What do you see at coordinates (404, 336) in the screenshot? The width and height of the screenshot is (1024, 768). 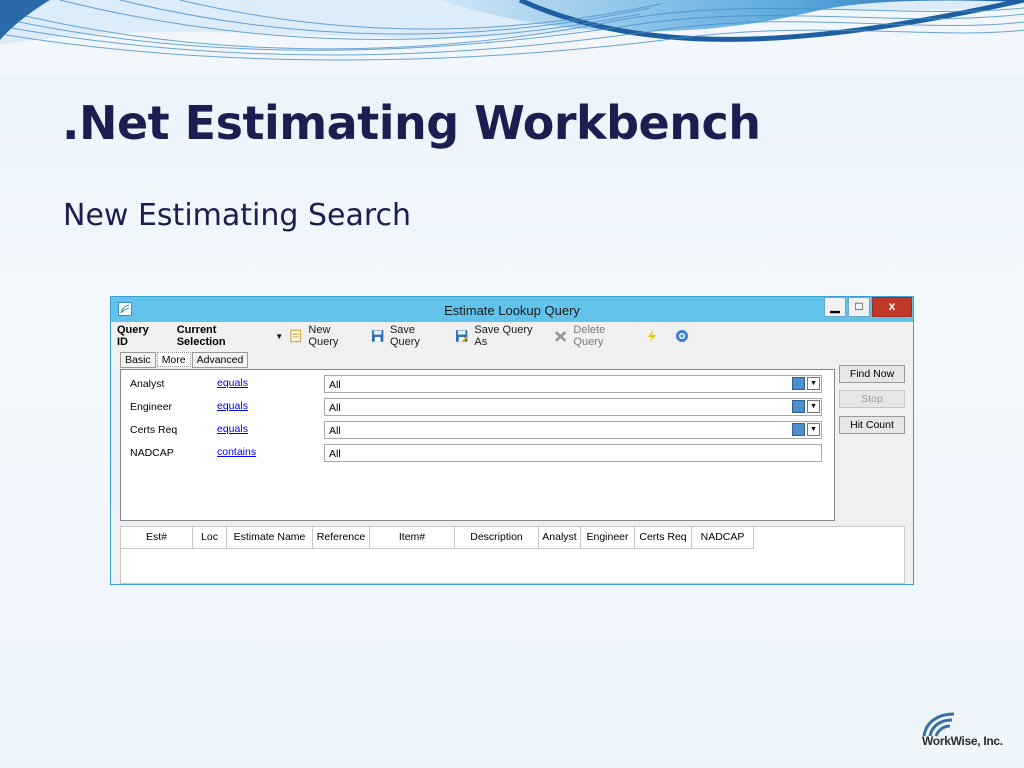 I see `save-query-label: Save Query` at bounding box center [404, 336].